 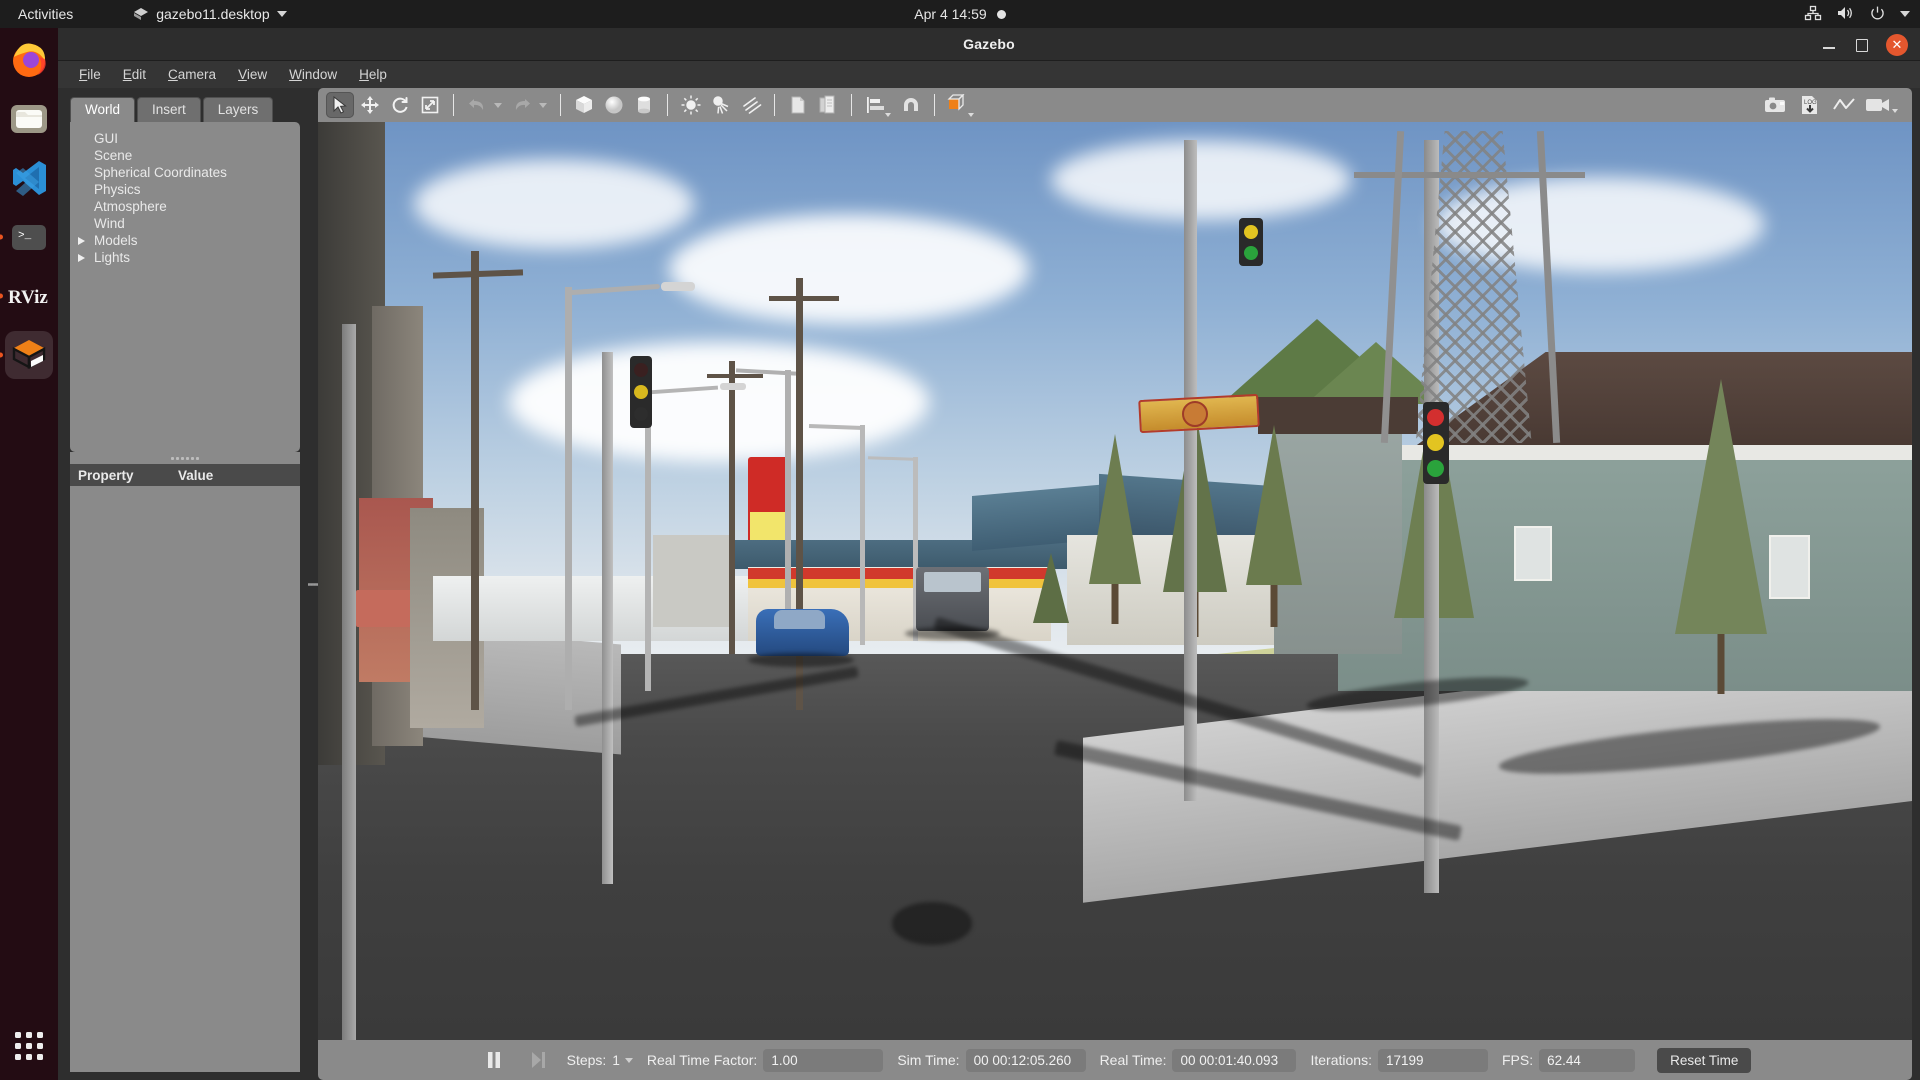 What do you see at coordinates (494, 1060) in the screenshot?
I see `pause-button` at bounding box center [494, 1060].